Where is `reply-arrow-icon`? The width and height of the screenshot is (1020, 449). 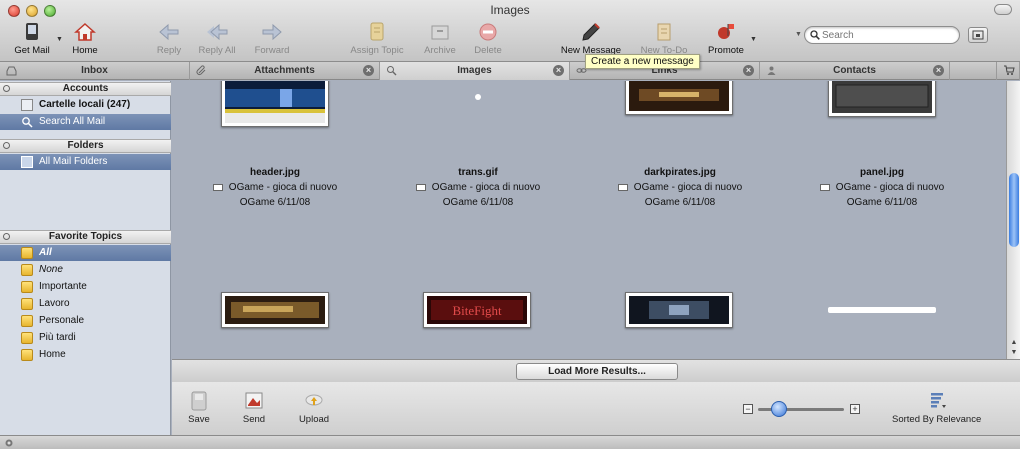
reply-arrow-icon is located at coordinates (169, 32).